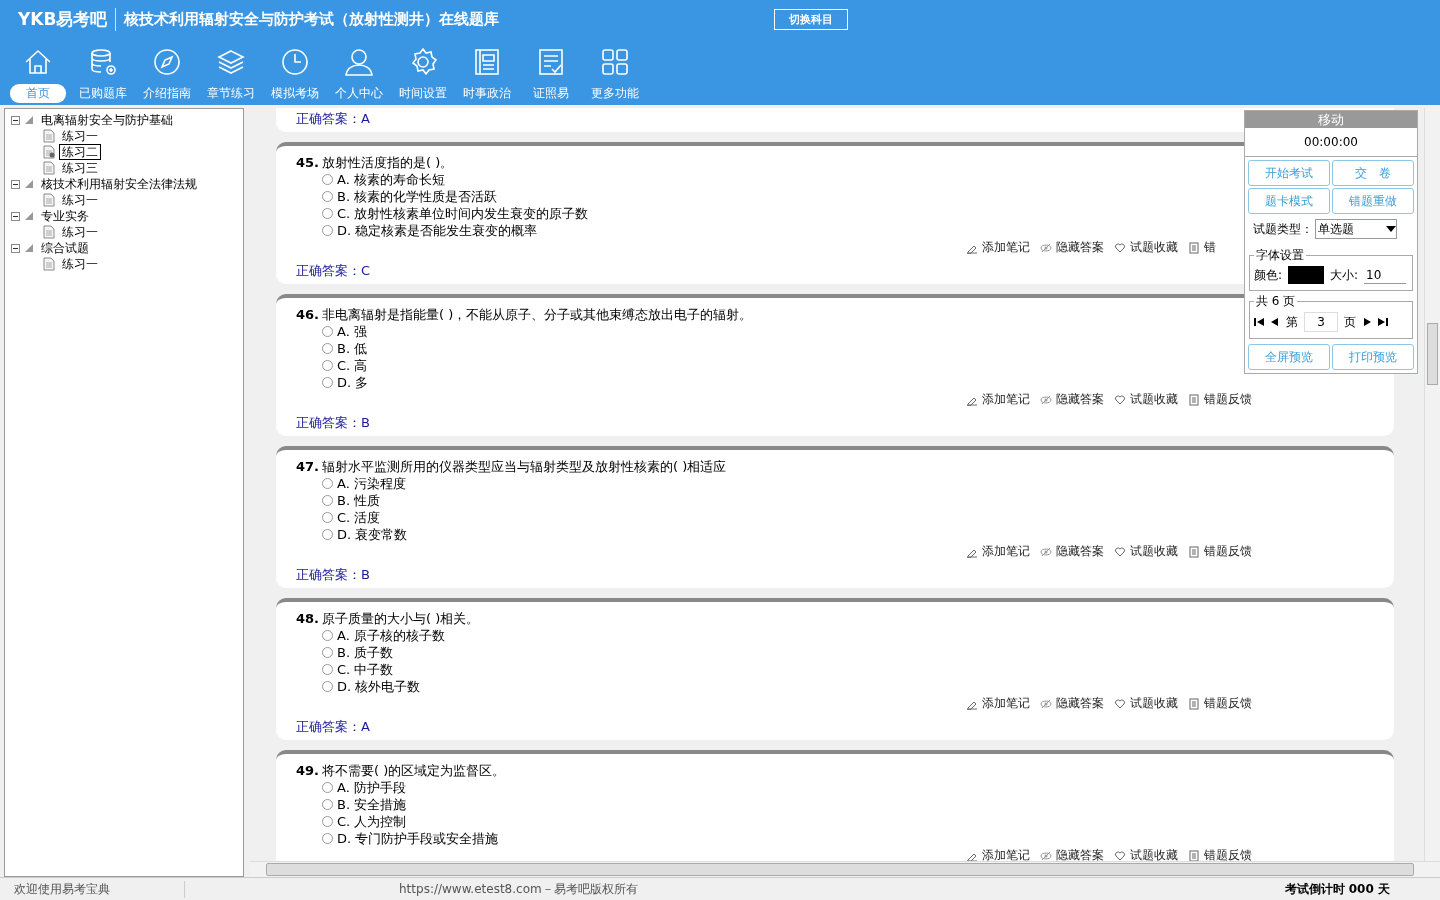 The height and width of the screenshot is (900, 1440). I want to click on next-page-icon, so click(1367, 322).